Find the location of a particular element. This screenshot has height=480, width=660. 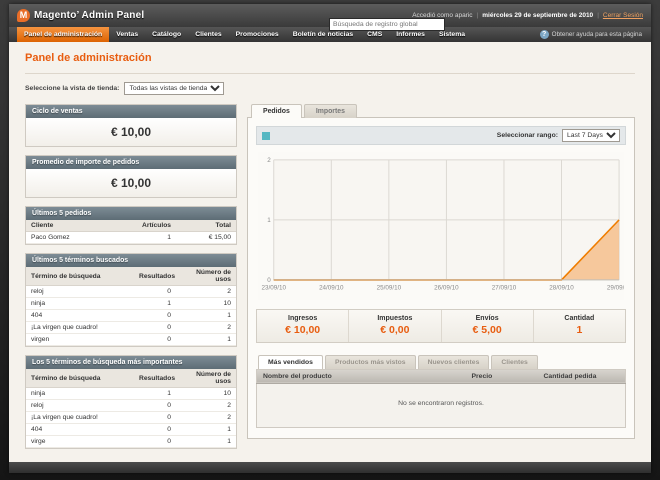

tab-pedidos: Pedidos is located at coordinates (276, 111).